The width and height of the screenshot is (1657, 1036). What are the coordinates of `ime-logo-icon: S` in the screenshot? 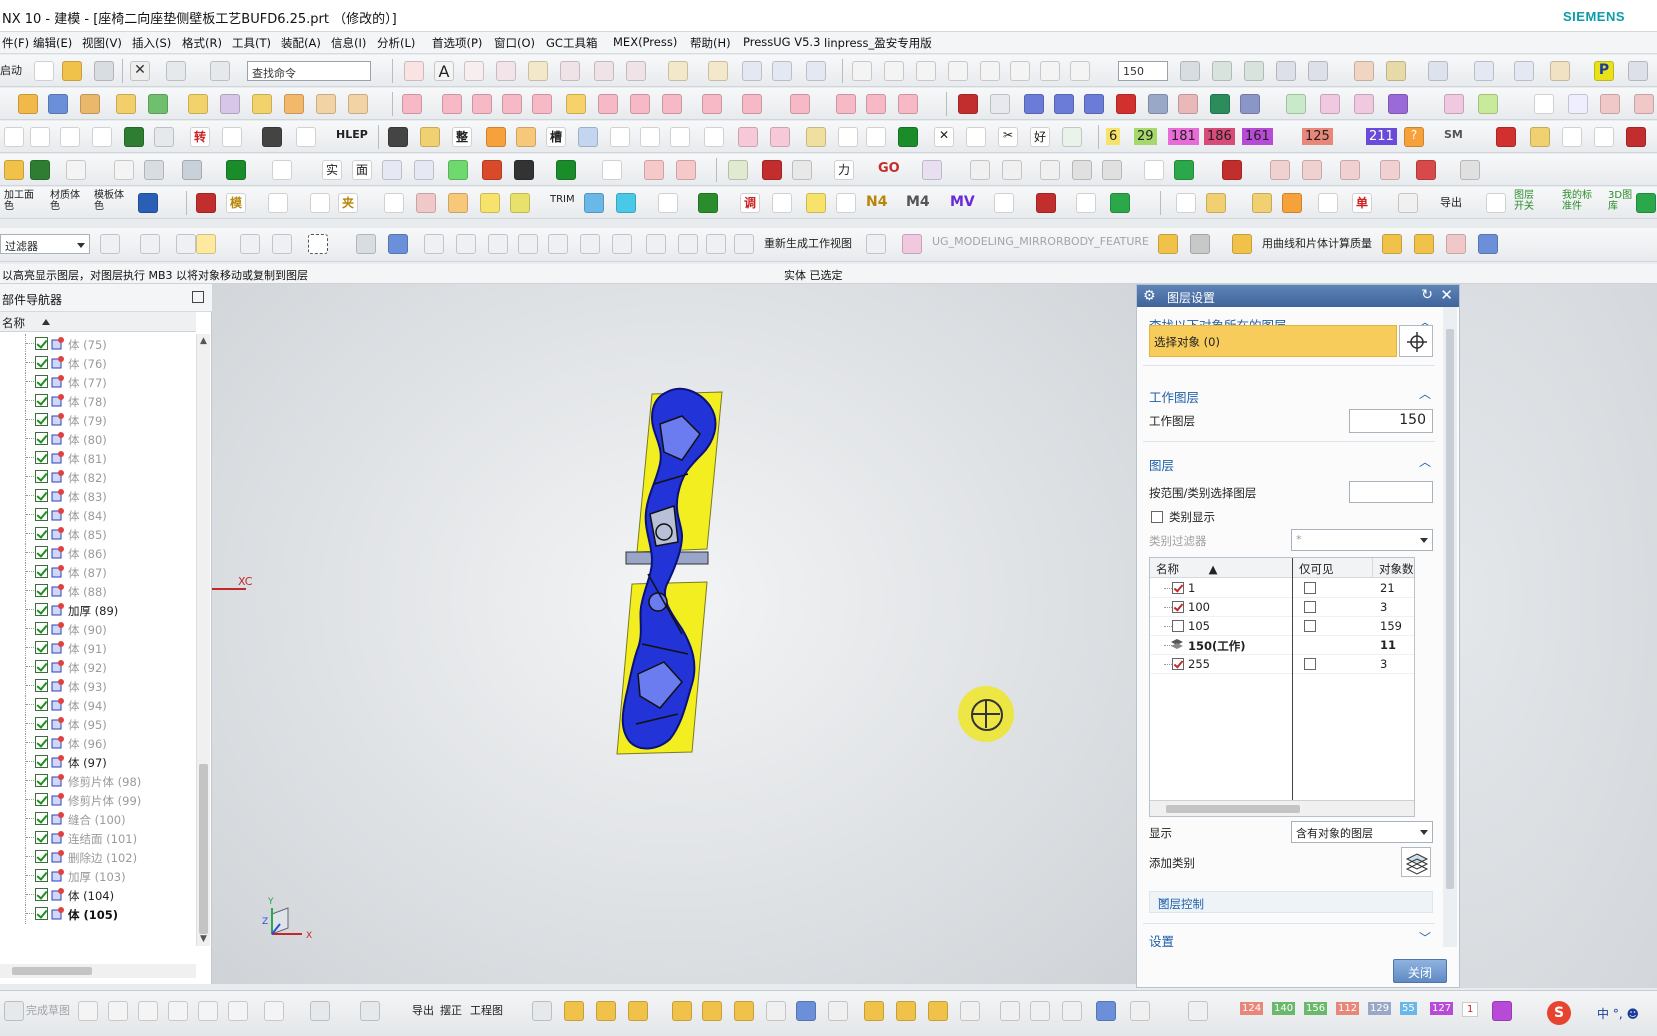 It's located at (1559, 1013).